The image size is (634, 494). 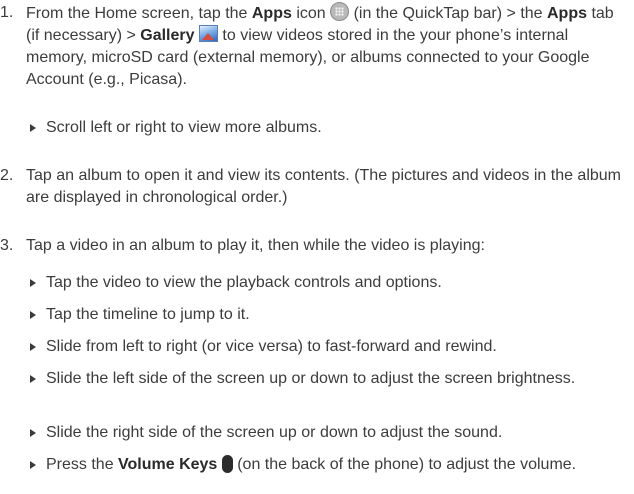 What do you see at coordinates (168, 464) in the screenshot?
I see `volume-keys-label: Volume Keys` at bounding box center [168, 464].